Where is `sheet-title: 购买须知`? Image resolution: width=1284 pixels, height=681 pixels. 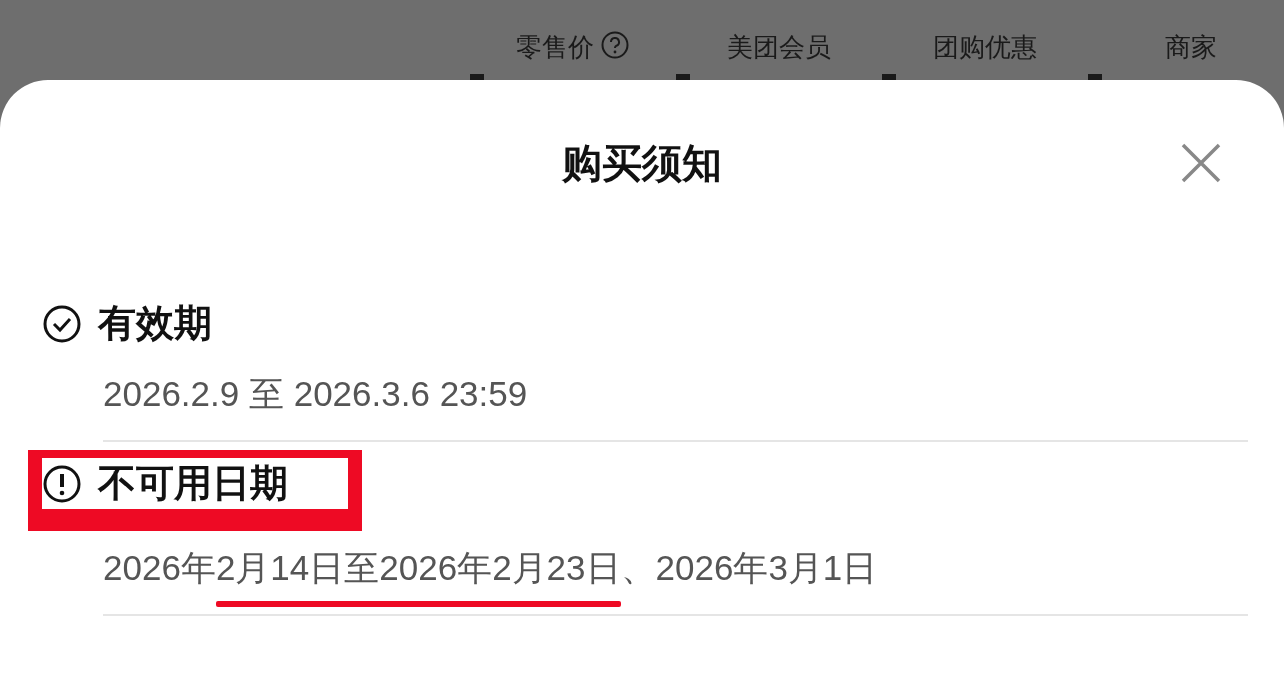 sheet-title: 购买须知 is located at coordinates (642, 163).